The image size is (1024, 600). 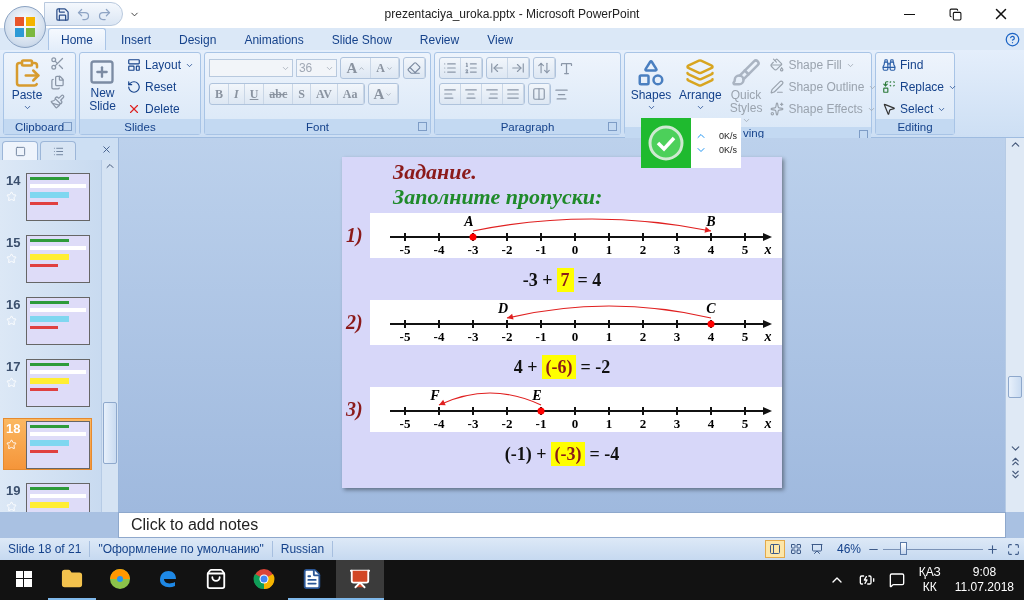 I want to click on tick-label: -2, so click(x=507, y=423).